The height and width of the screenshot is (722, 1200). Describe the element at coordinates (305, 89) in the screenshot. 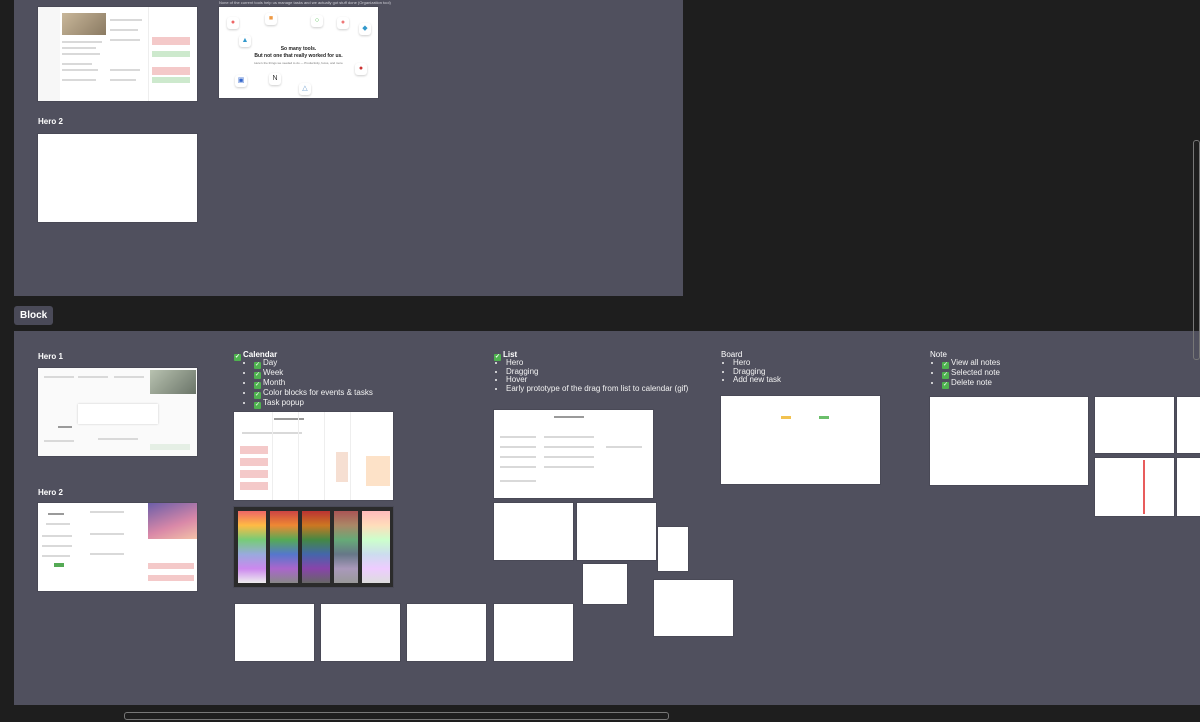

I see `app-icon: △` at that location.